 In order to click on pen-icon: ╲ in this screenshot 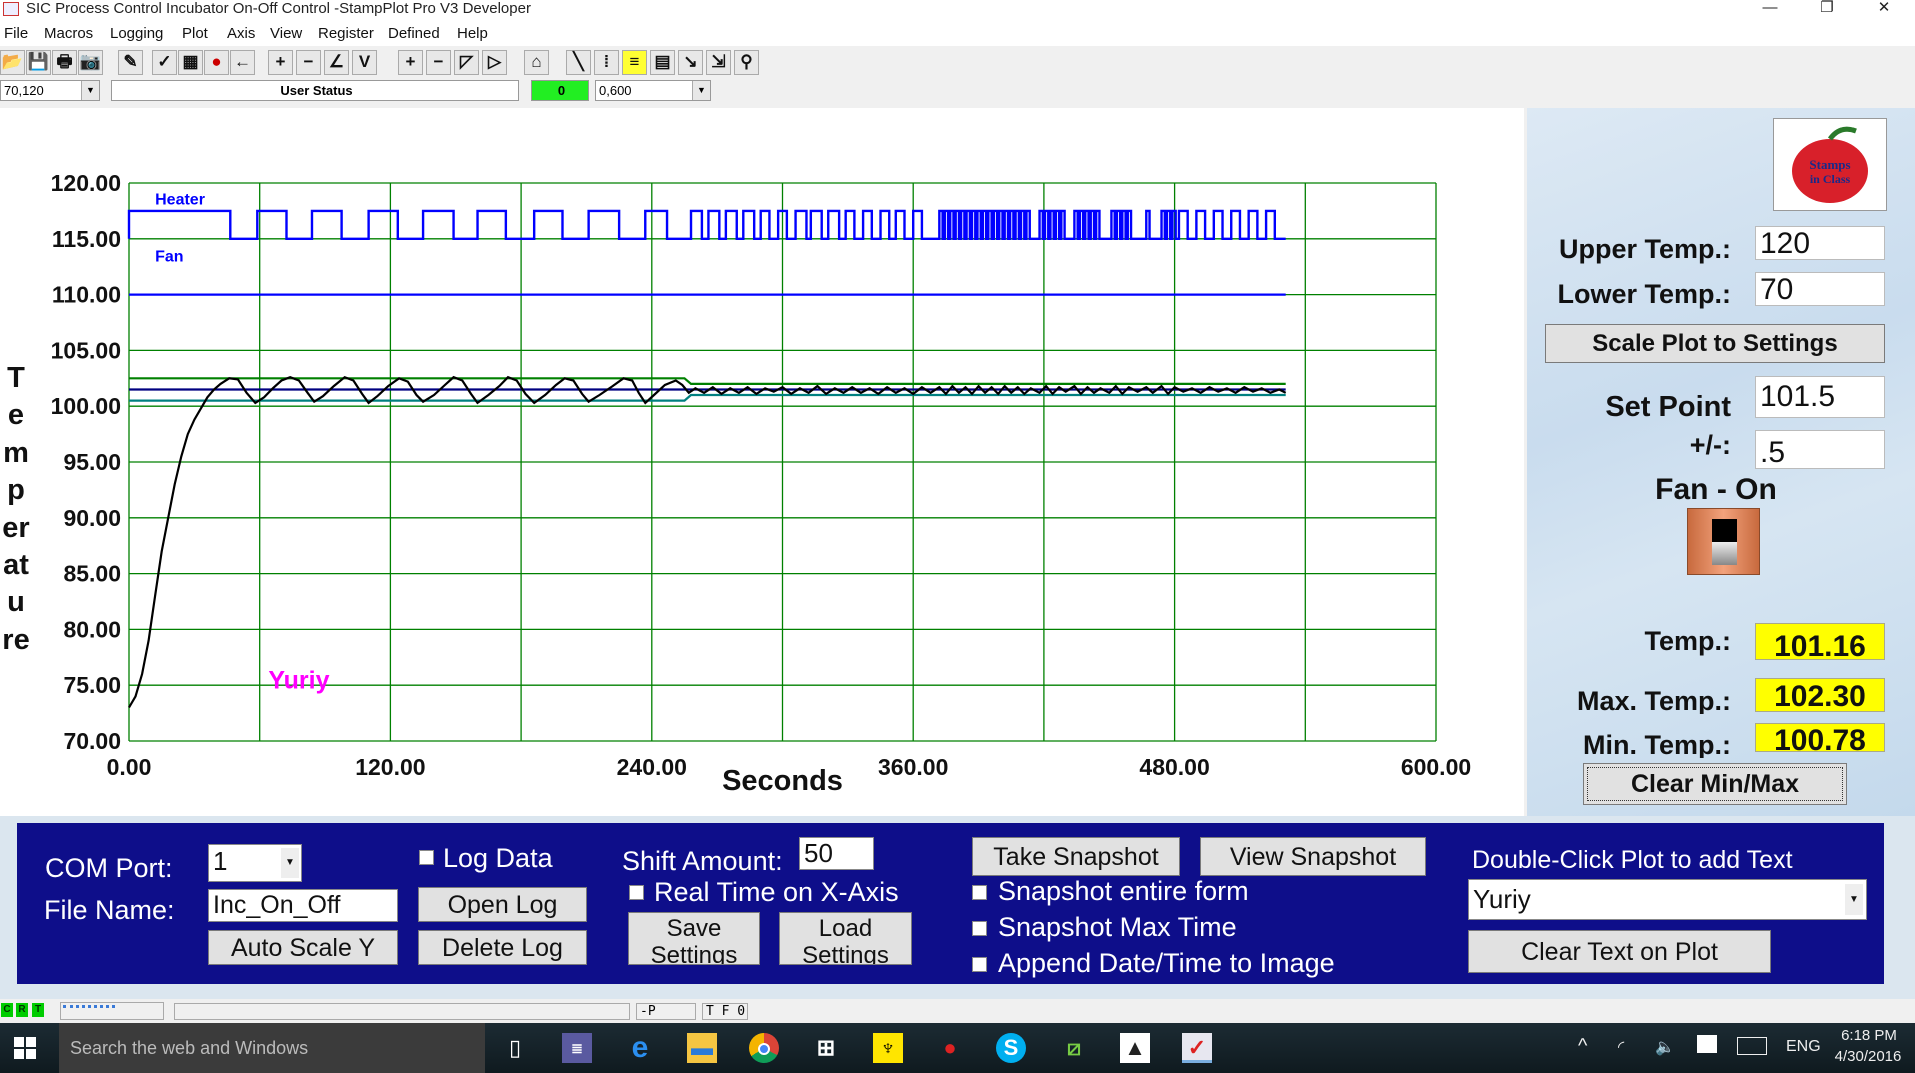, I will do `click(578, 62)`.